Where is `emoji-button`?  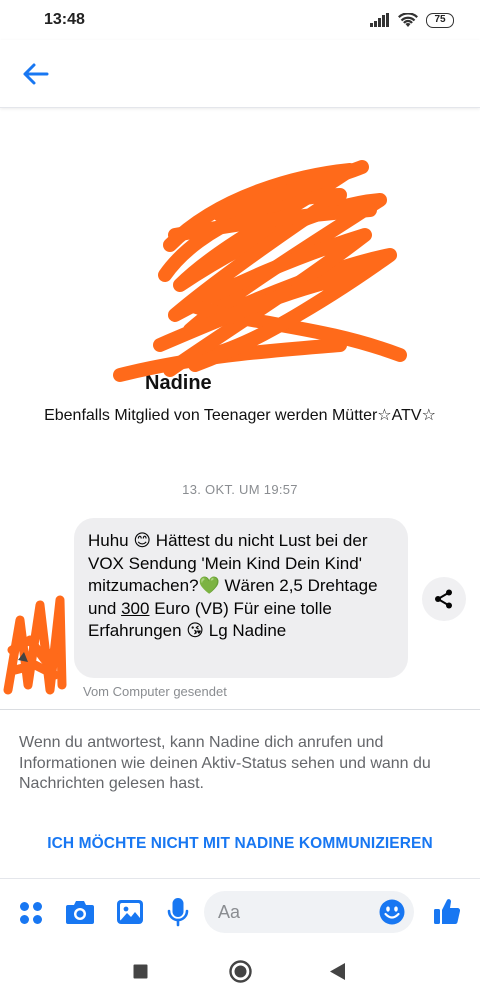
emoji-button is located at coordinates (392, 912).